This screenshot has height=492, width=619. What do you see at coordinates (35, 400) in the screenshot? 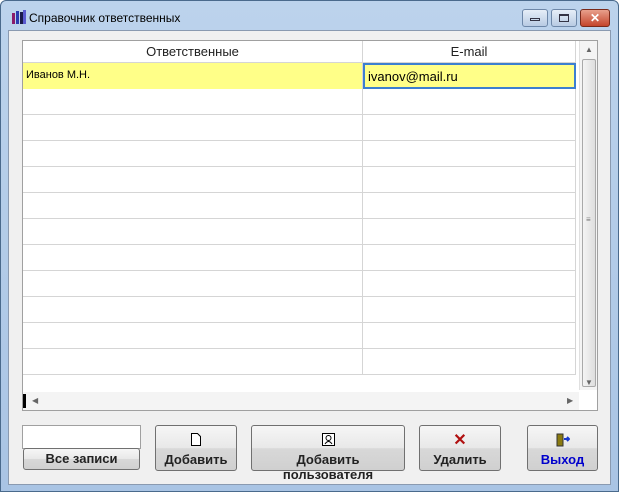
I see `scroll-left-icon: ◀` at bounding box center [35, 400].